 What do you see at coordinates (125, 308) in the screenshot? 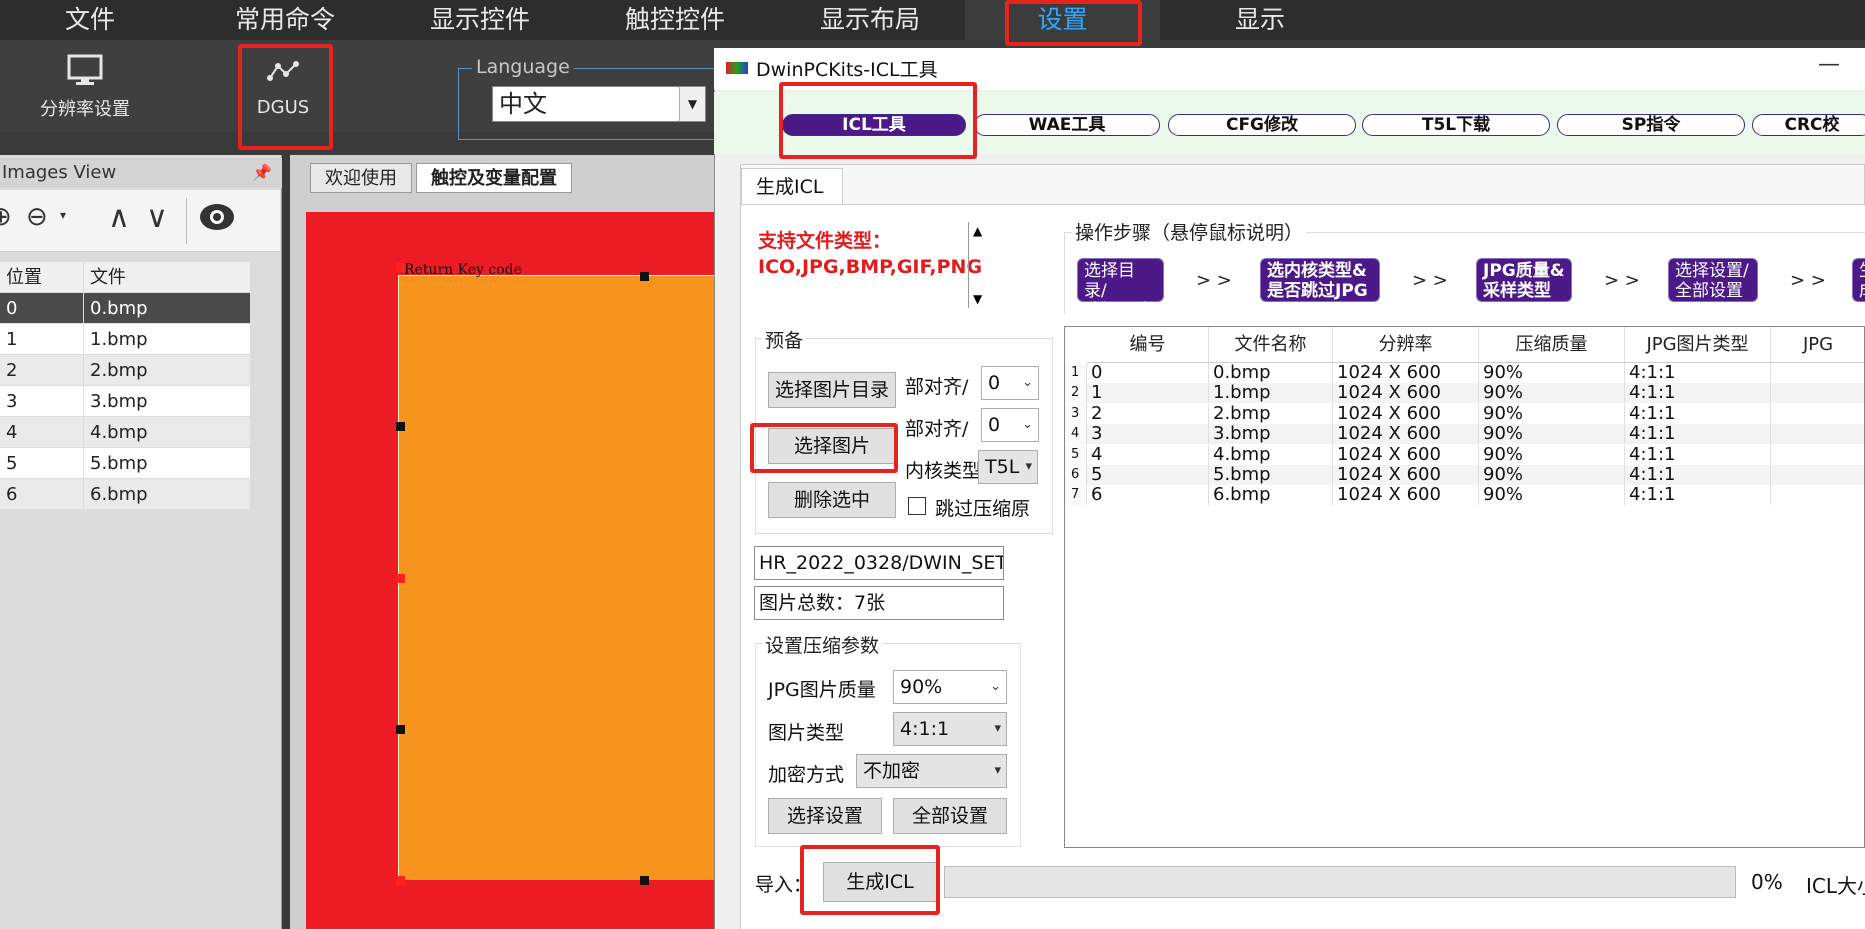
I see `images-table-row: 0 0.bmp` at bounding box center [125, 308].